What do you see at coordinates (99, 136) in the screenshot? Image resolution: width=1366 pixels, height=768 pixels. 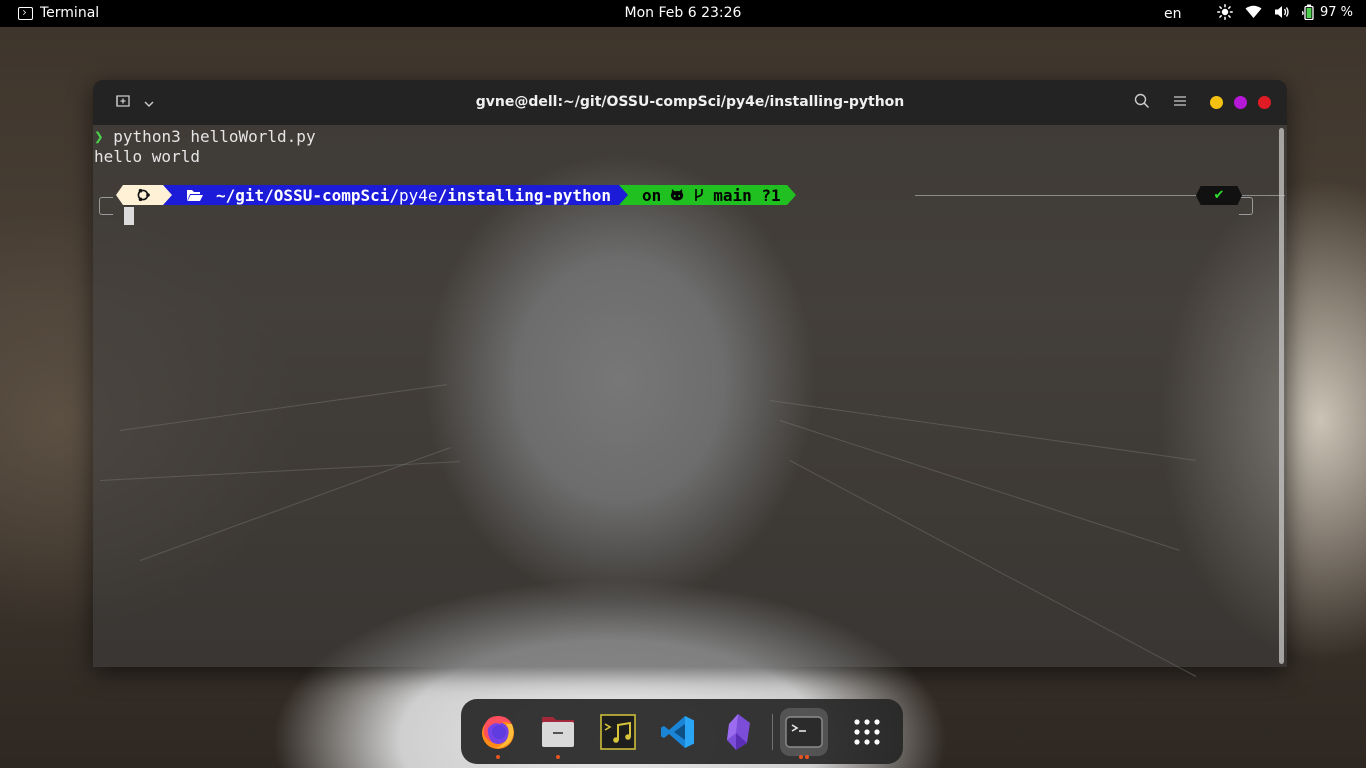 I see `prompt-symbol: ❯` at bounding box center [99, 136].